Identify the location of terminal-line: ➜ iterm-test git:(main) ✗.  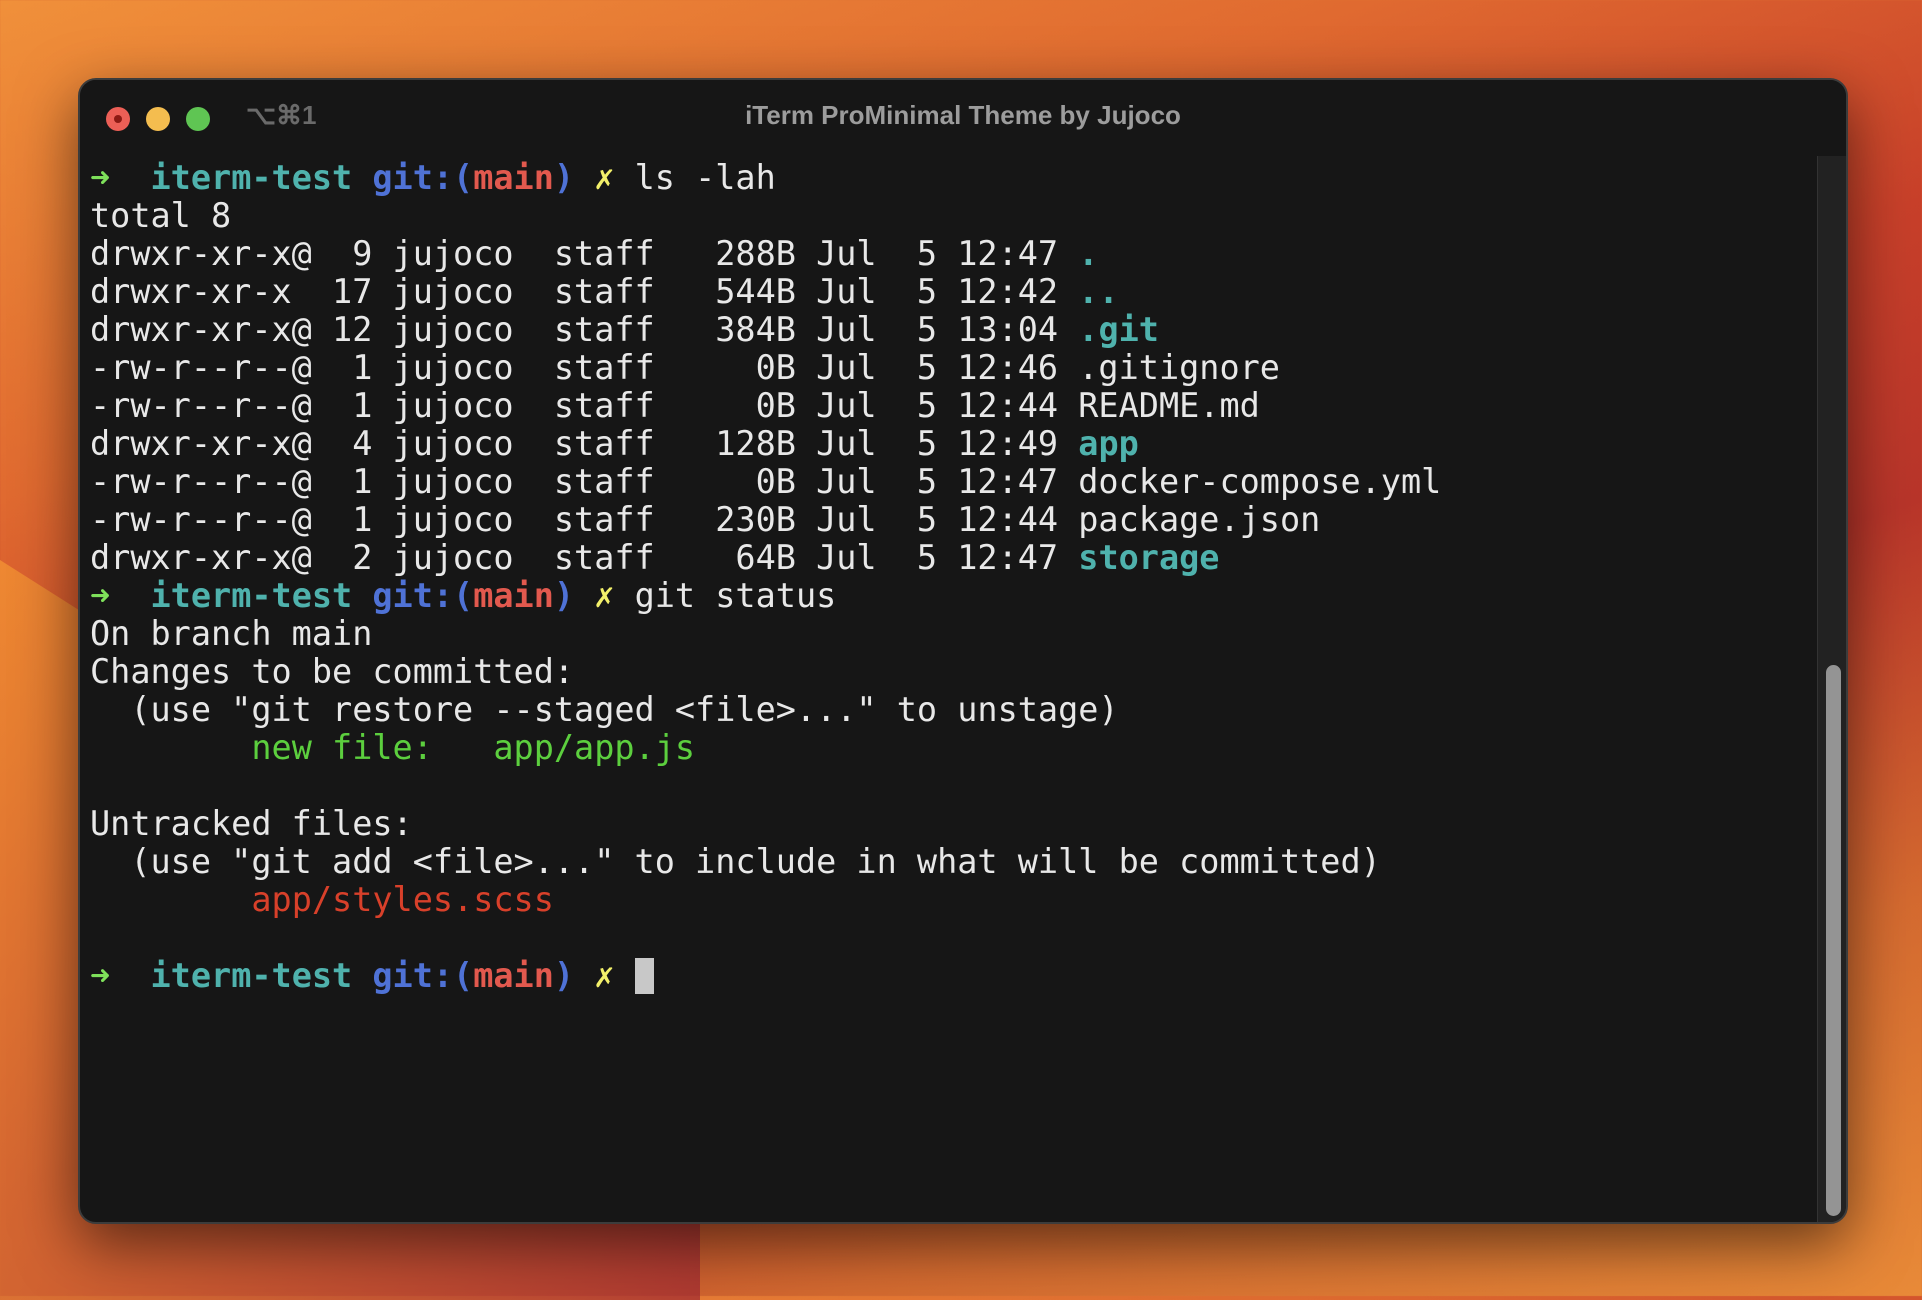
(948, 976).